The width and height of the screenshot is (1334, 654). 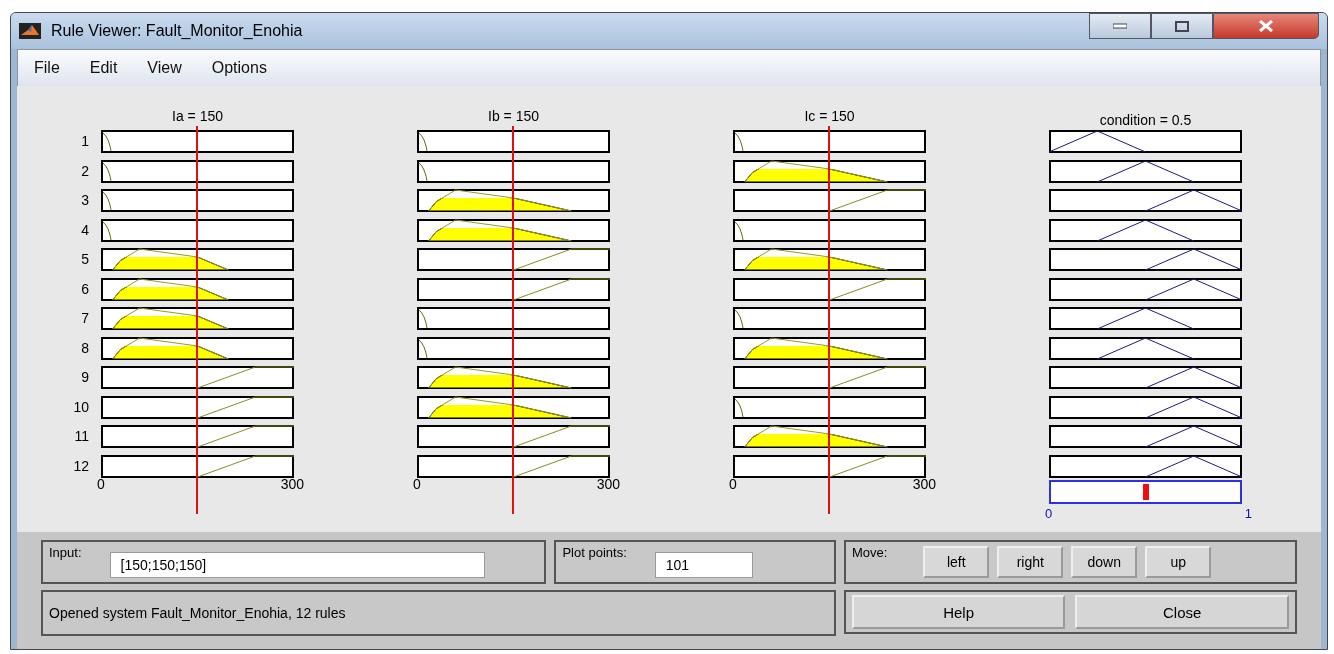 I want to click on plot-points-field: 101, so click(x=703, y=565).